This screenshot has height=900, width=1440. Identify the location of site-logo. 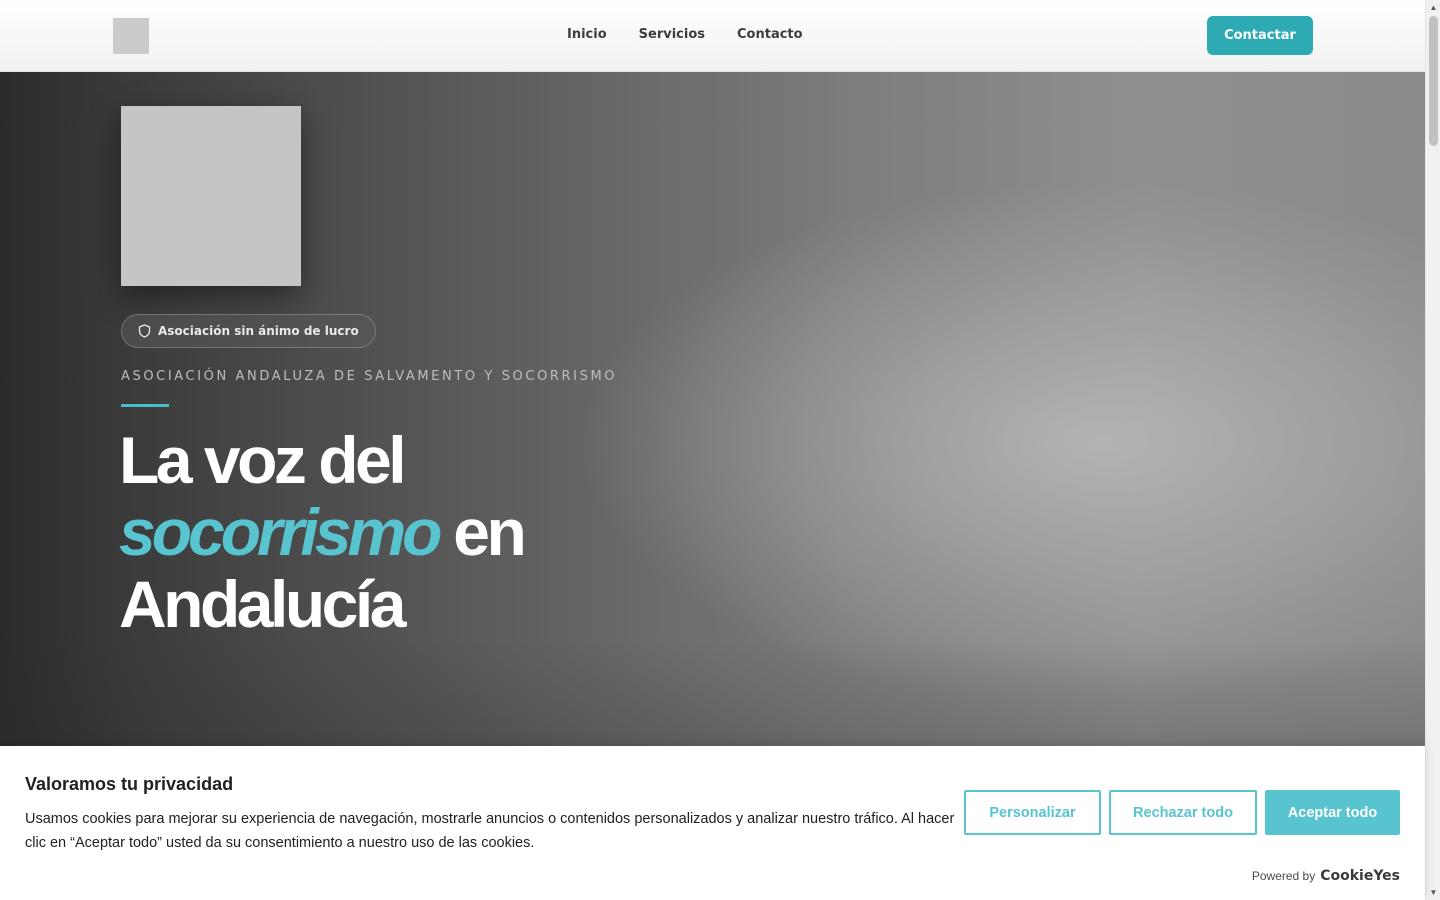
(131, 36).